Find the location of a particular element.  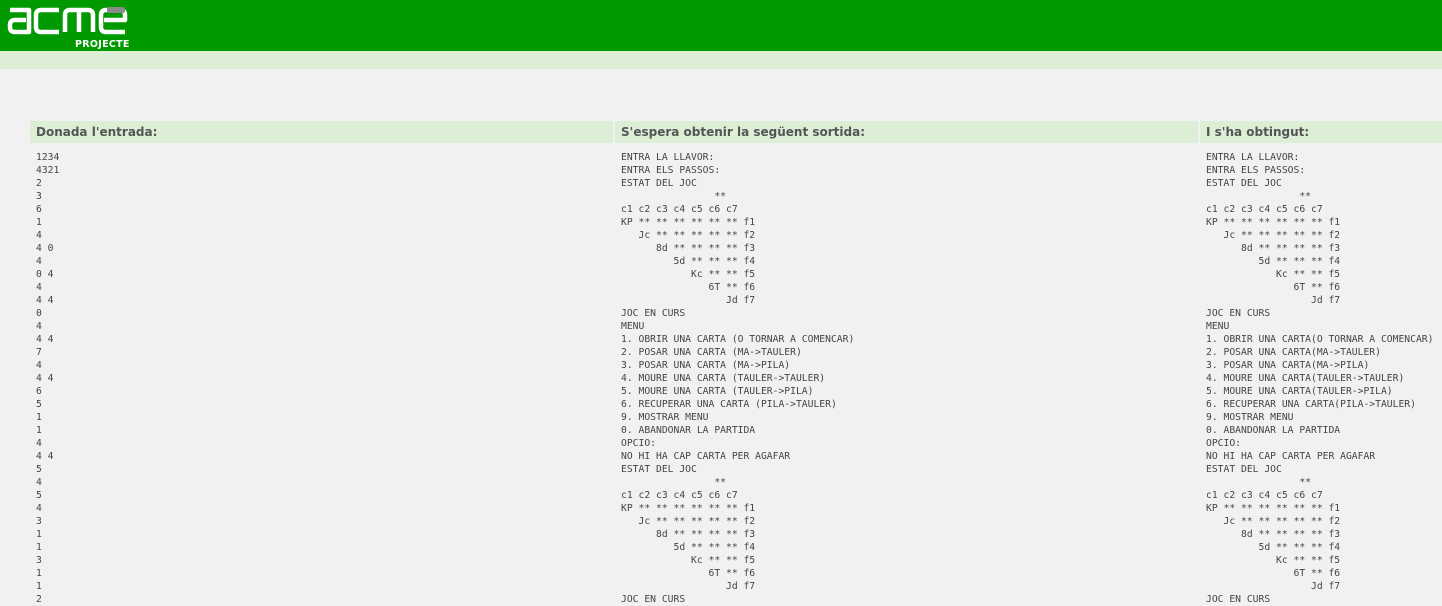

acme-logo-icon is located at coordinates (67, 21).